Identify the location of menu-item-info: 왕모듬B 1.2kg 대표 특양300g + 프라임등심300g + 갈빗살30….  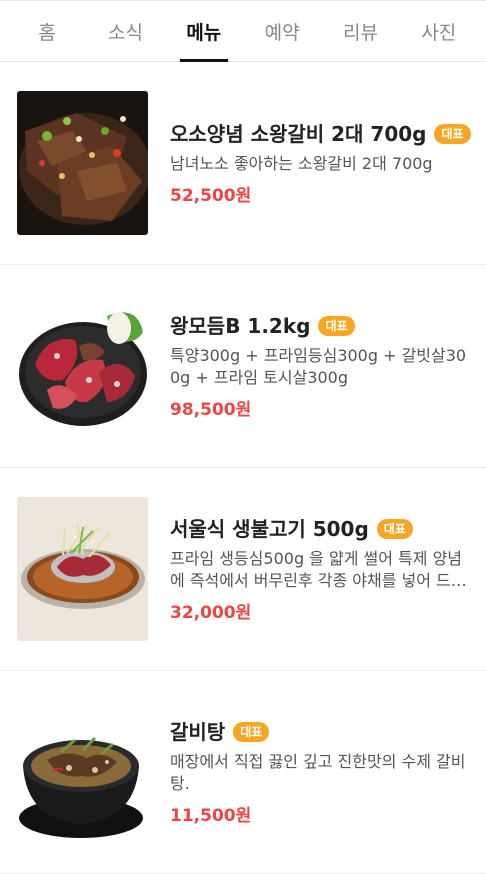
(321, 366).